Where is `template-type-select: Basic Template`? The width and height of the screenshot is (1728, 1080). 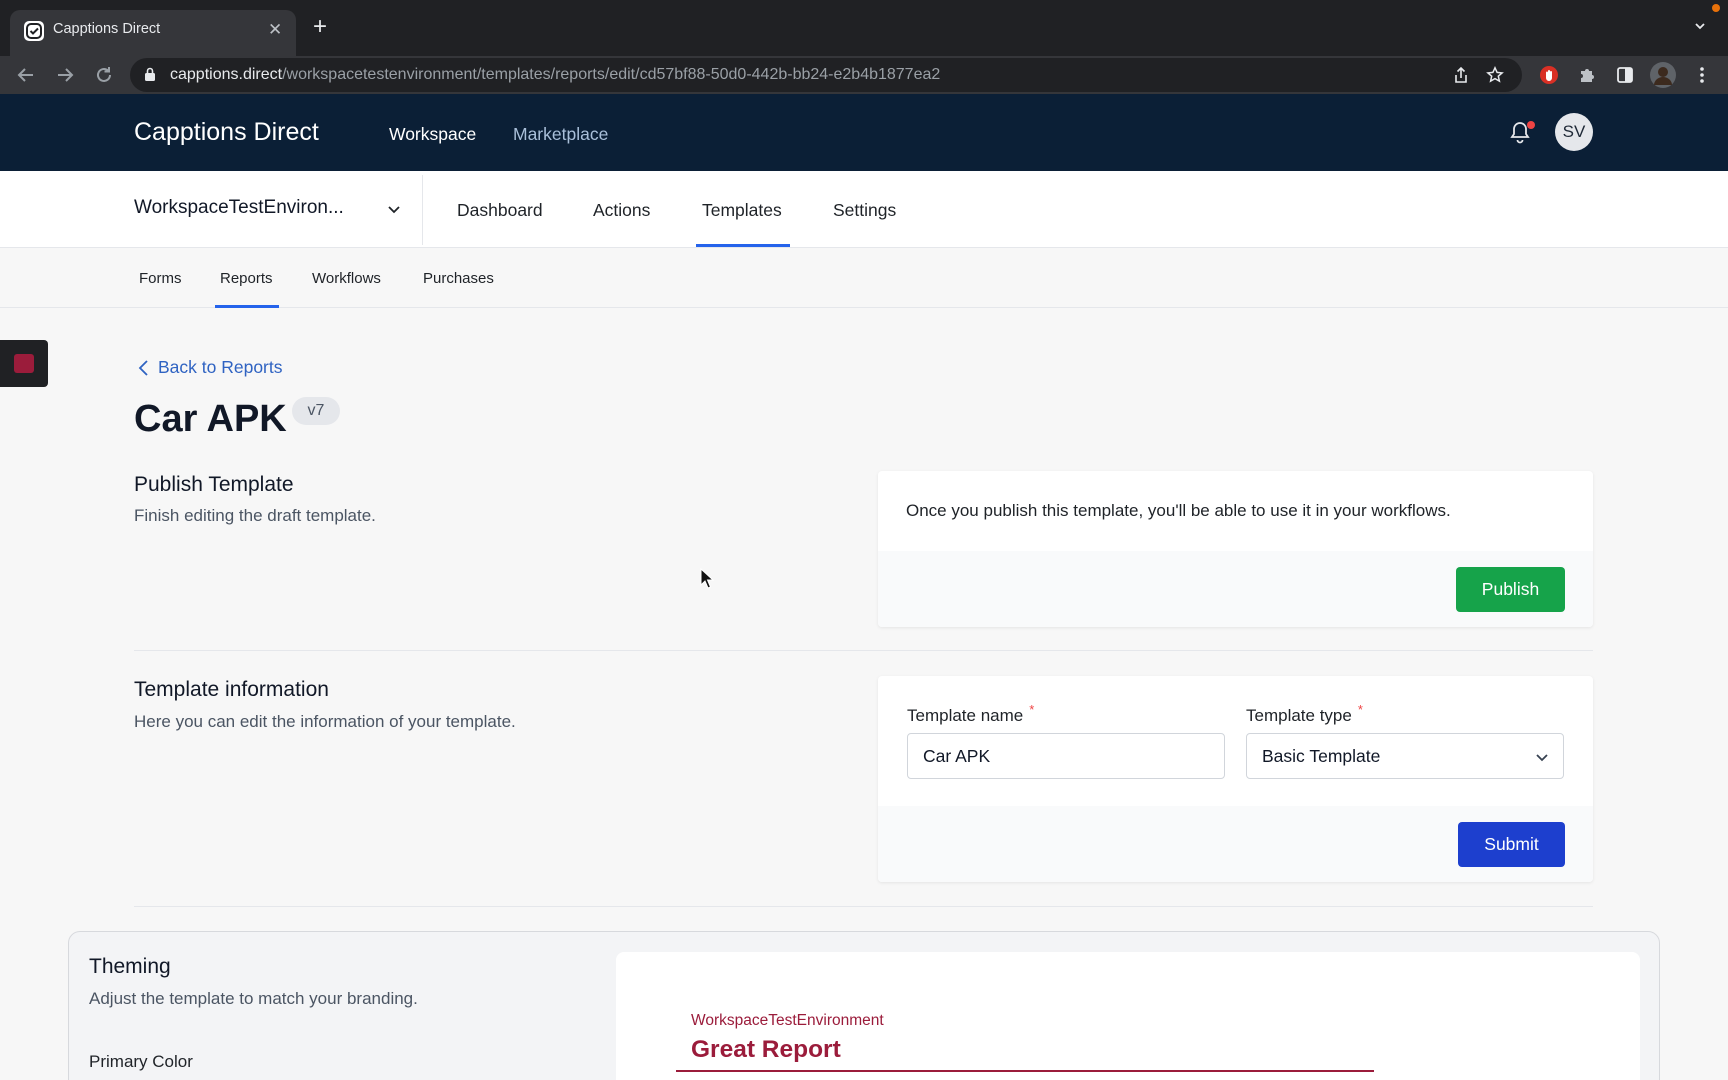 template-type-select: Basic Template is located at coordinates (1405, 756).